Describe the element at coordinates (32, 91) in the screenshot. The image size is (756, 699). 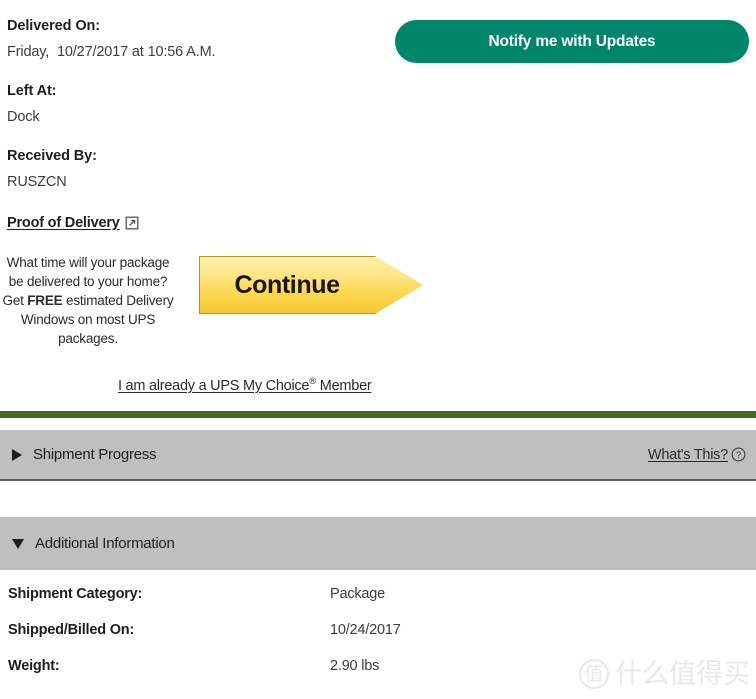
I see `left-at-label: Left At:` at that location.